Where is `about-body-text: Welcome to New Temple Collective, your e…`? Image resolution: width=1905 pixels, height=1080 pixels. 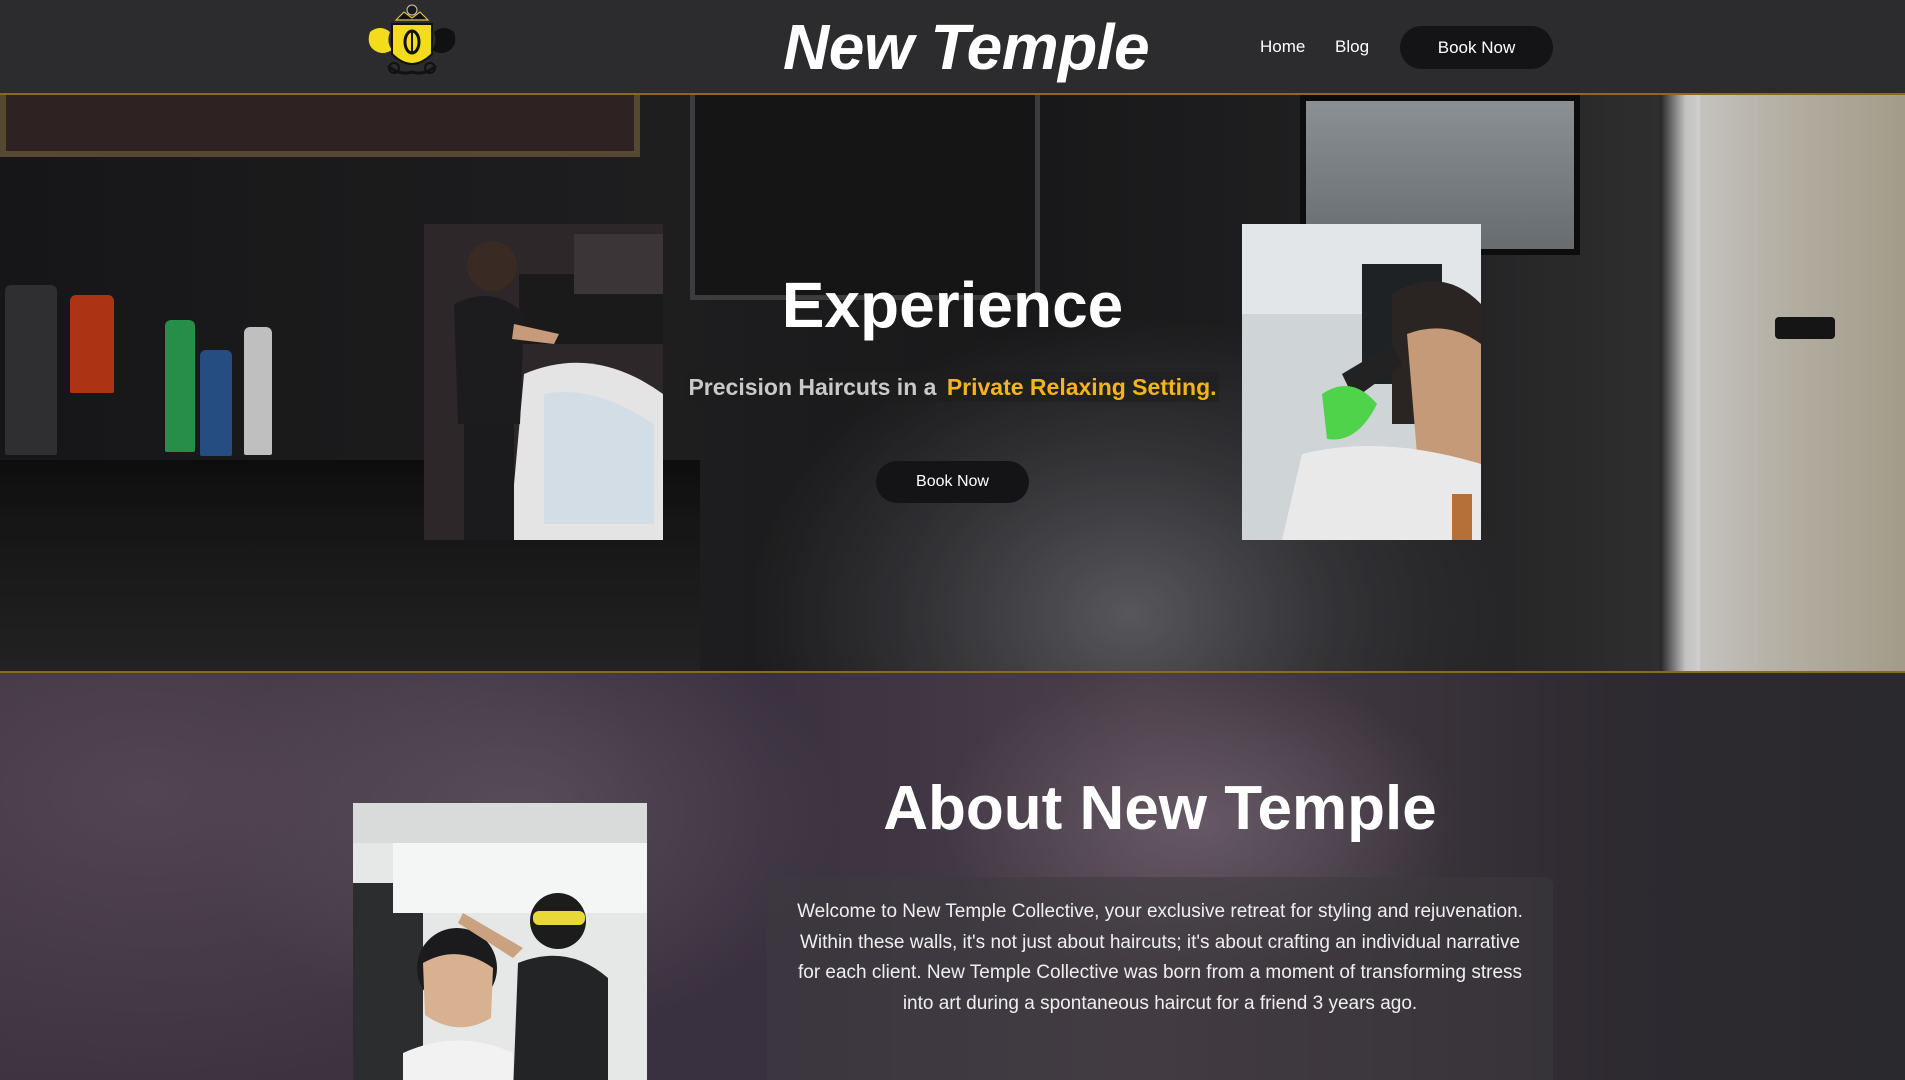 about-body-text: Welcome to New Temple Collective, your e… is located at coordinates (1160, 957).